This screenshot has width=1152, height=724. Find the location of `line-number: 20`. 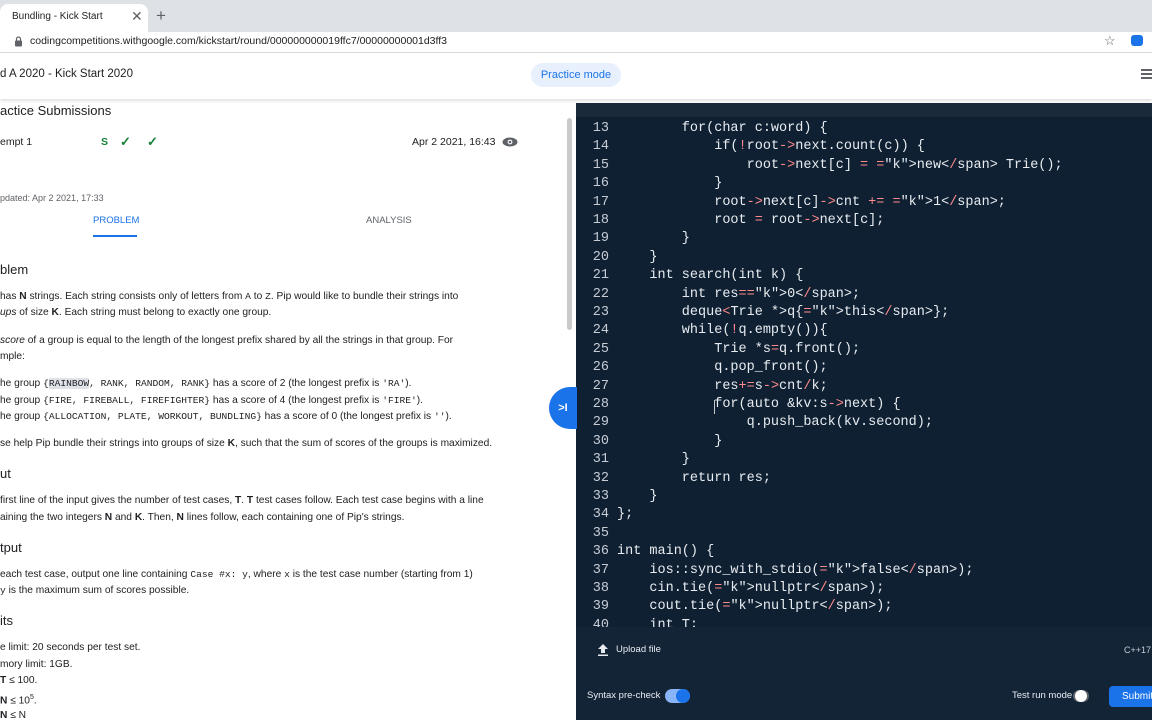

line-number: 20 is located at coordinates (600, 257).